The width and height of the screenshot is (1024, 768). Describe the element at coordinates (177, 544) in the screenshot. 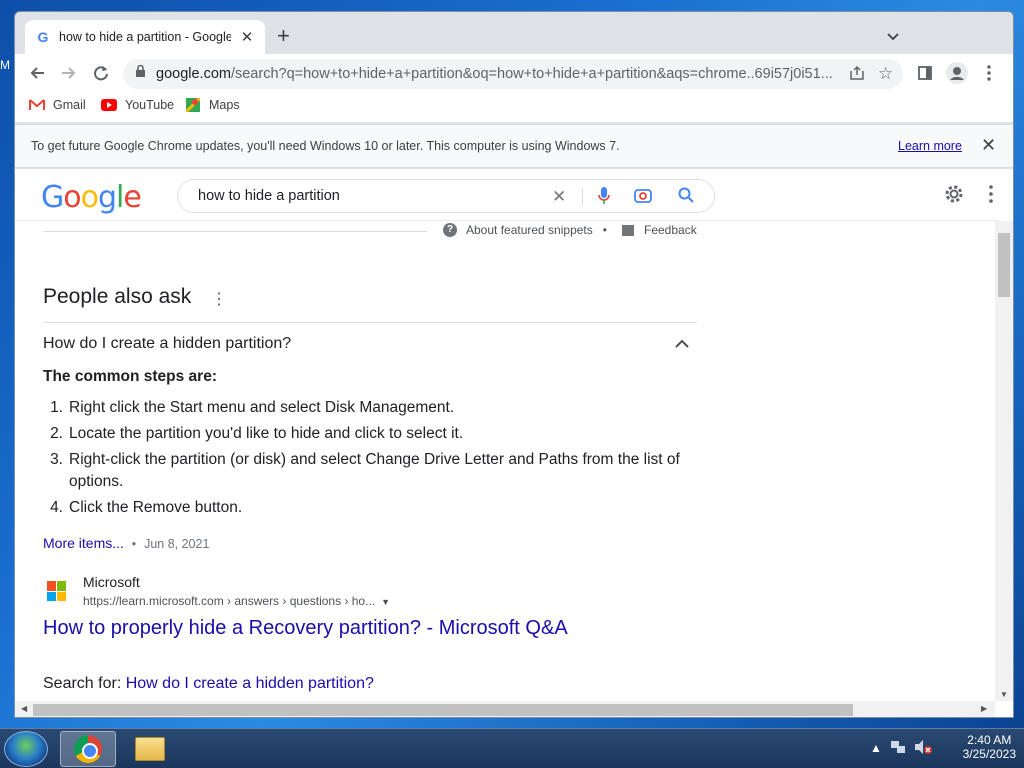

I see `snippet-date: Jun 8, 2021` at that location.